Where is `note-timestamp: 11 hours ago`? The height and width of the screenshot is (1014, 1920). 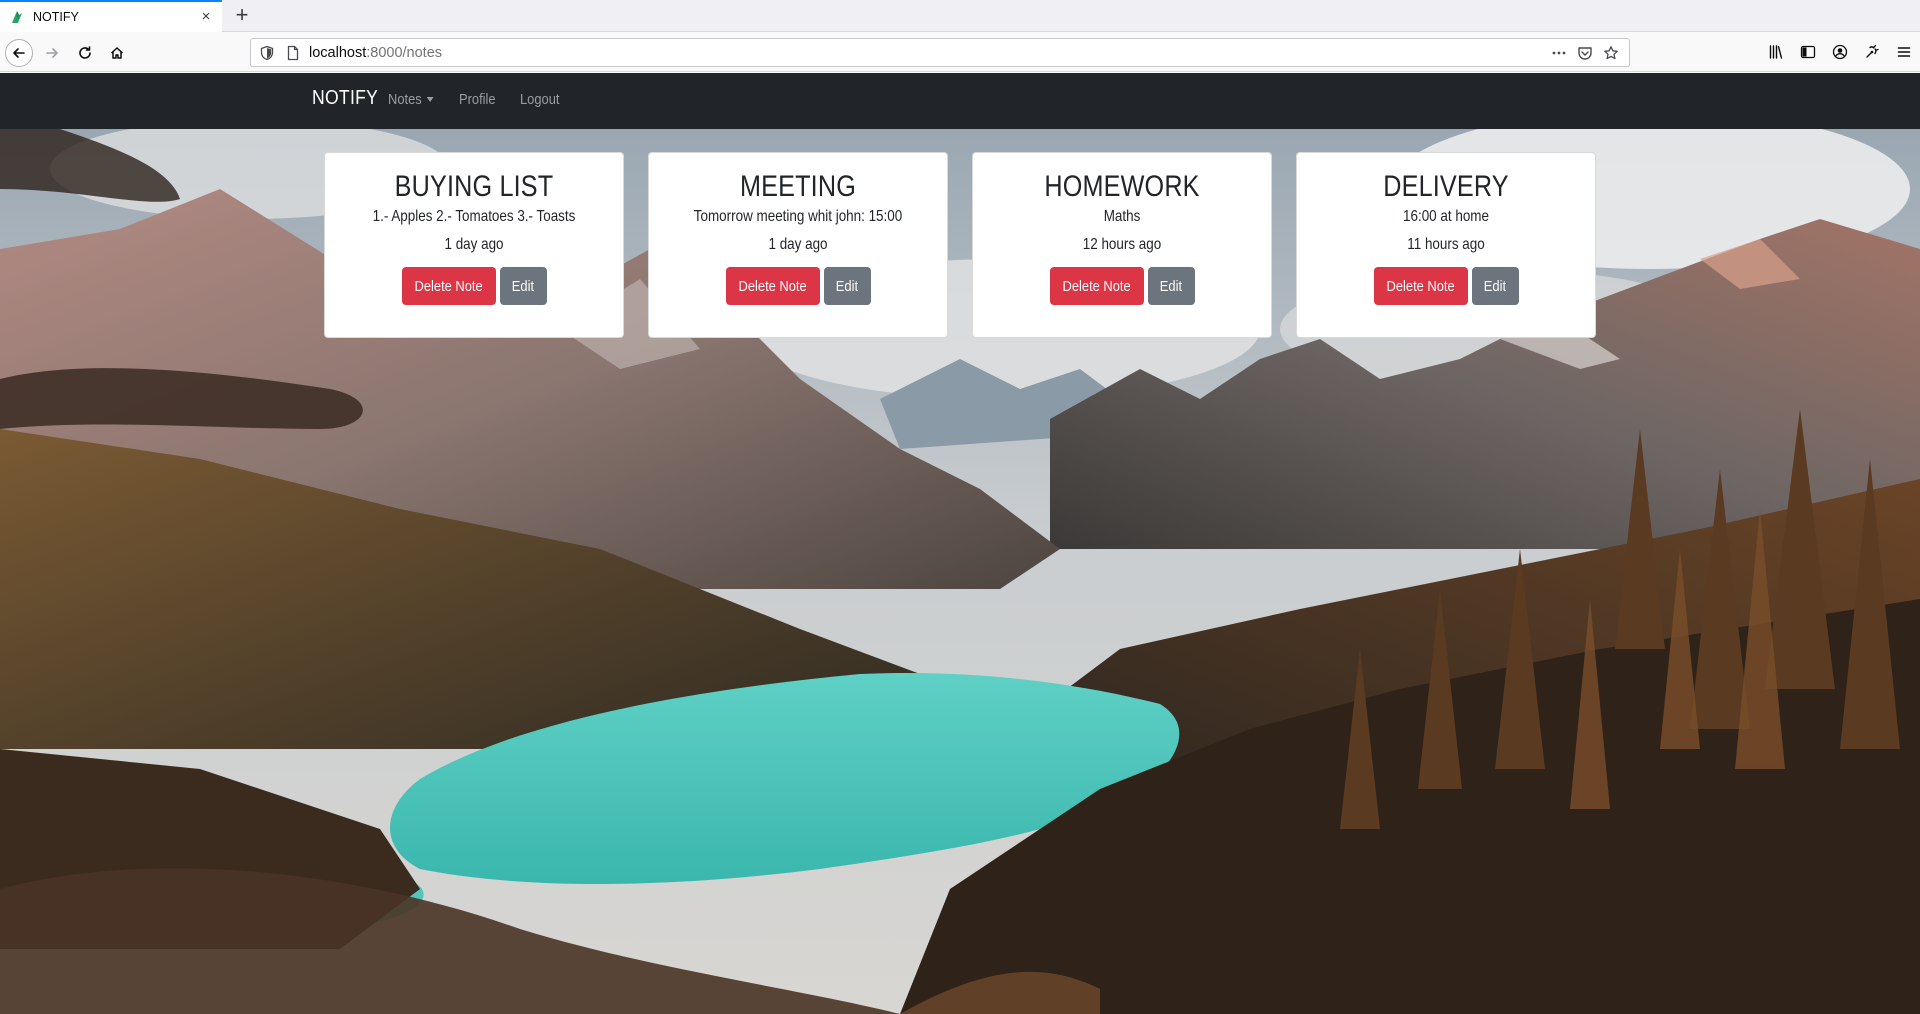 note-timestamp: 11 hours ago is located at coordinates (1446, 244).